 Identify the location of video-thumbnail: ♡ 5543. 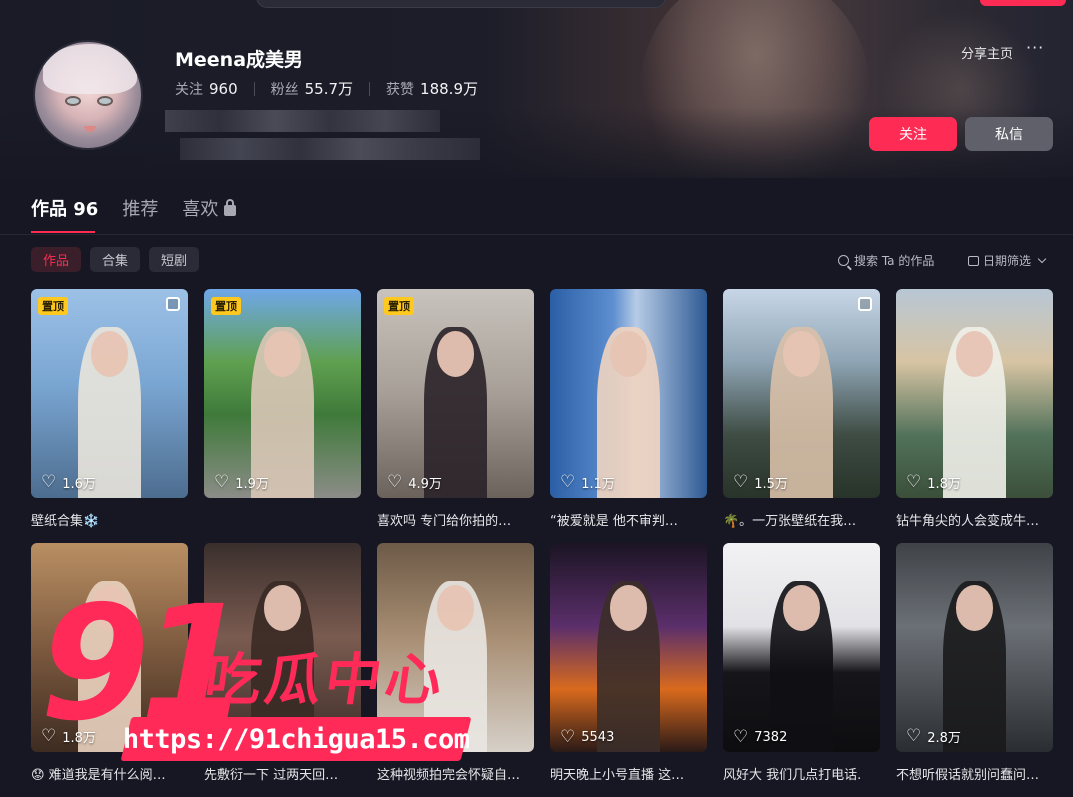
(628, 647).